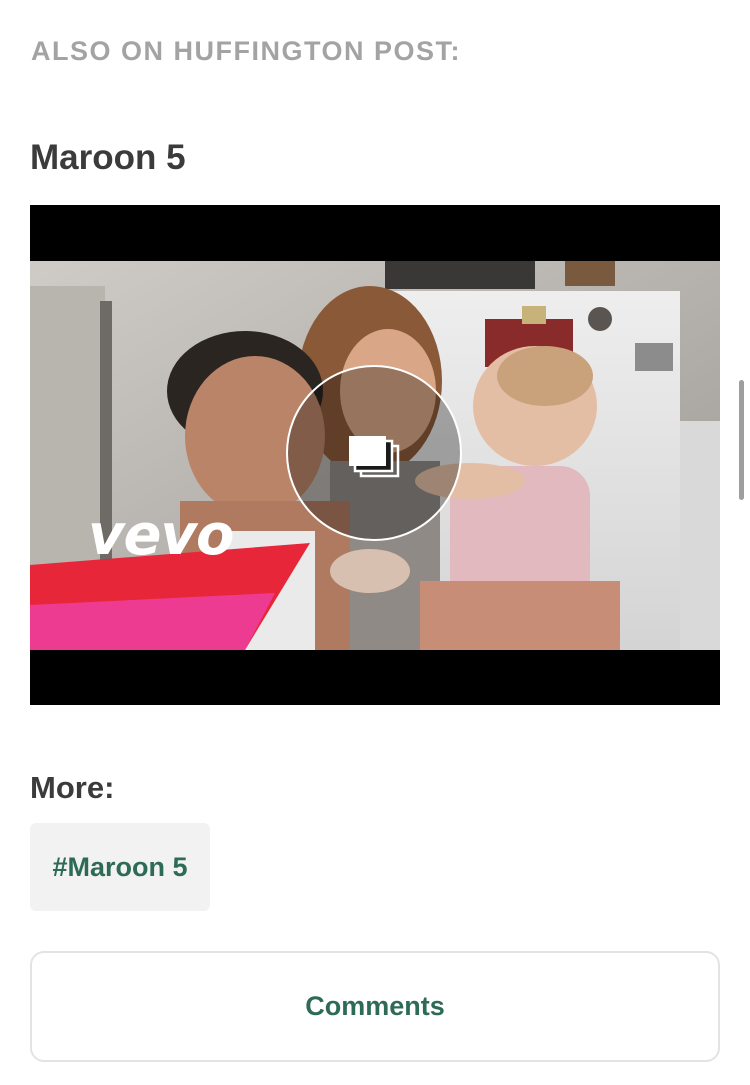  I want to click on also-on-heading: ALSO ON HUFFINGTON POST:, so click(246, 51).